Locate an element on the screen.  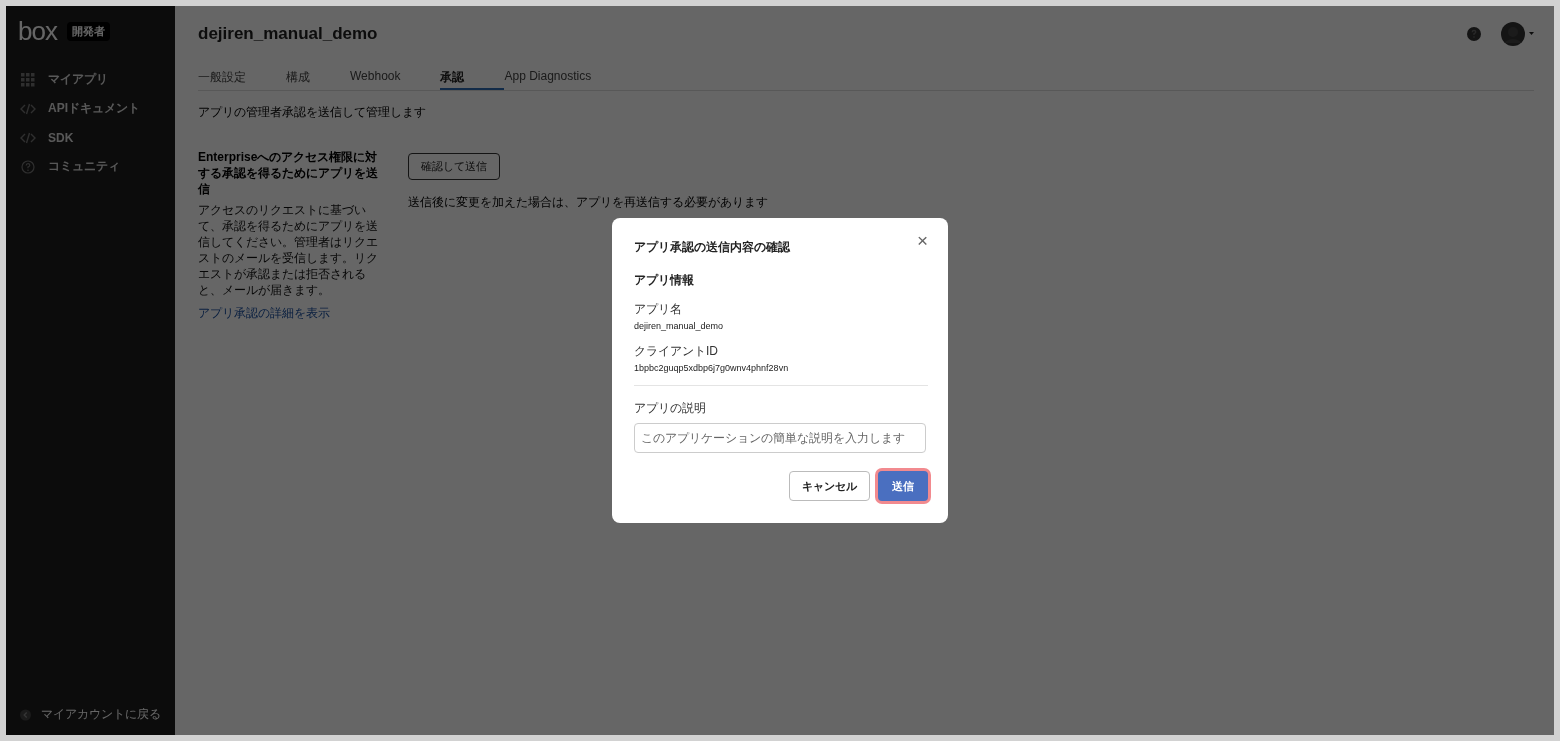
sidebar-item: コミュニティ is located at coordinates (90, 166).